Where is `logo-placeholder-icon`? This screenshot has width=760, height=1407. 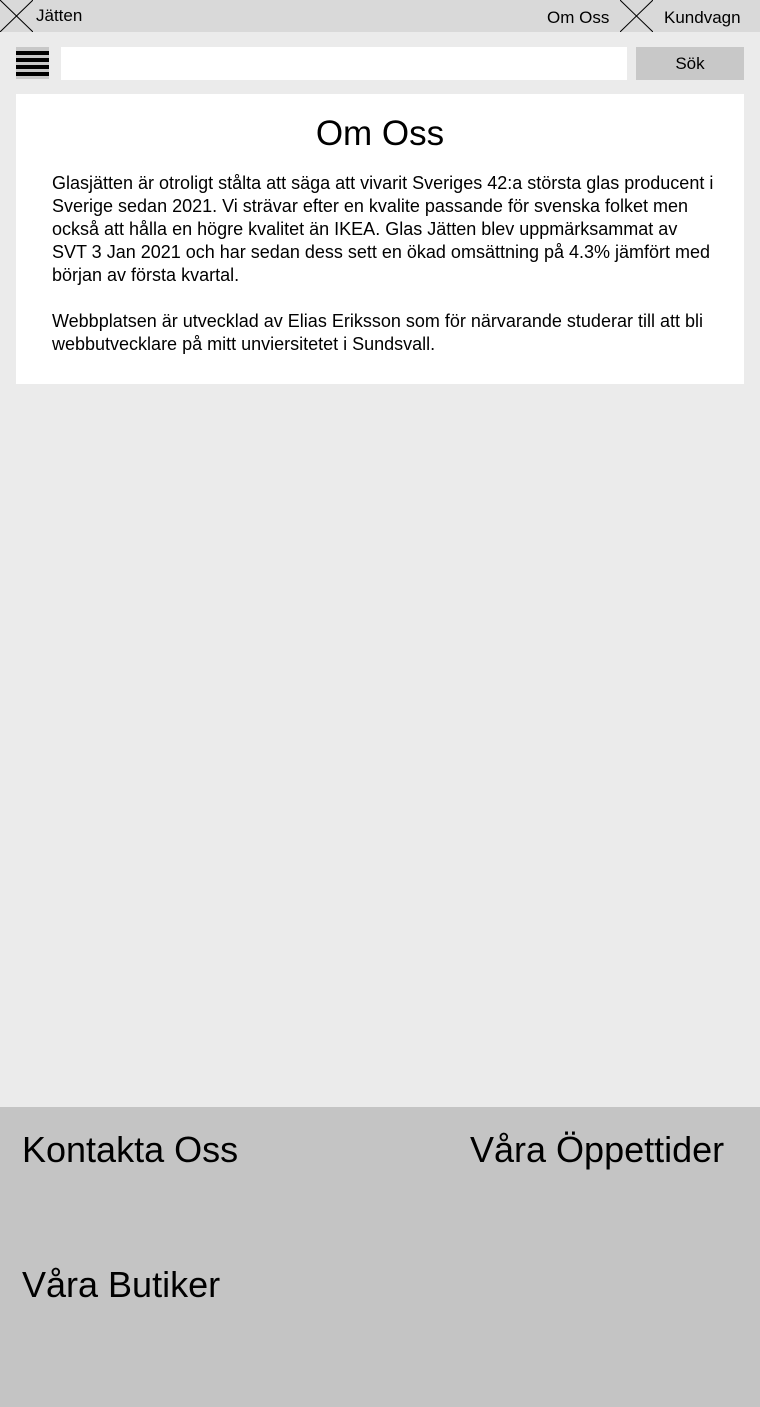
logo-placeholder-icon is located at coordinates (16, 16).